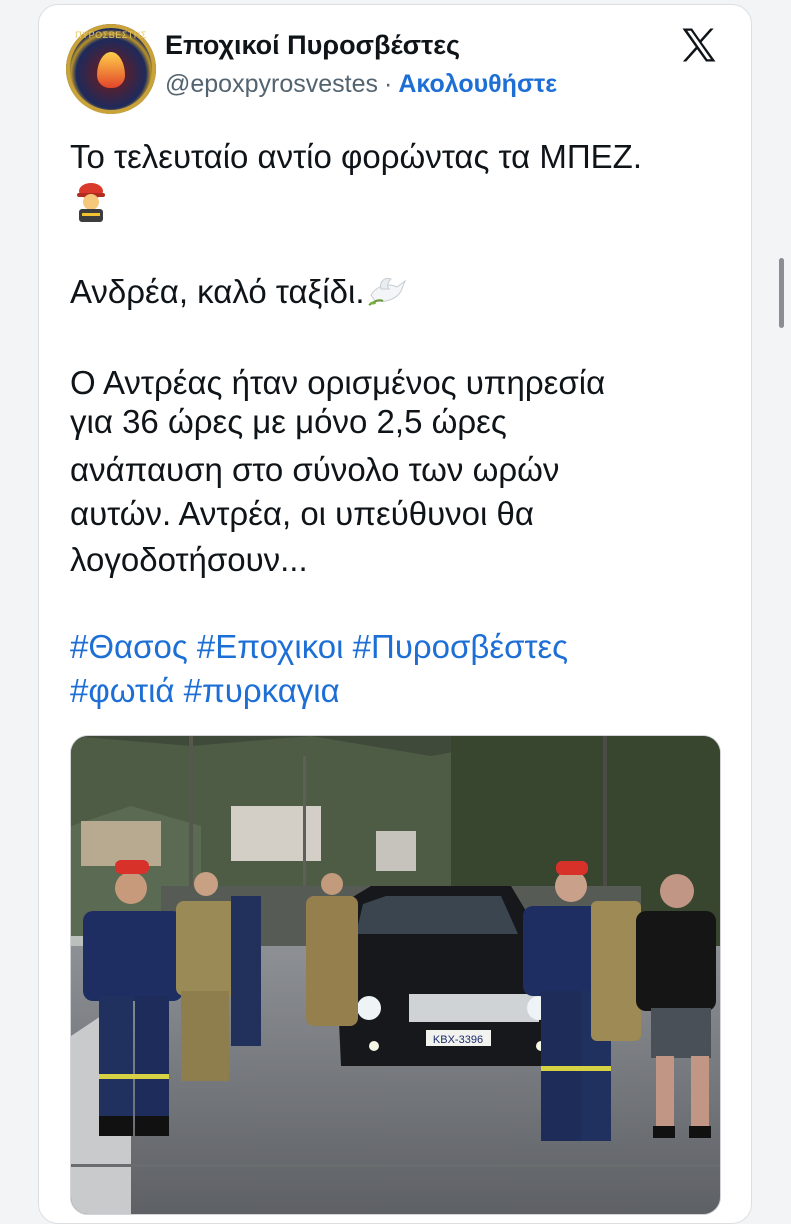 The width and height of the screenshot is (791, 1224). What do you see at coordinates (356, 156) in the screenshot?
I see `tweet-text-line-1: Το τελευταίο αντίο φορώντας τα ΜΠΕΖ.` at bounding box center [356, 156].